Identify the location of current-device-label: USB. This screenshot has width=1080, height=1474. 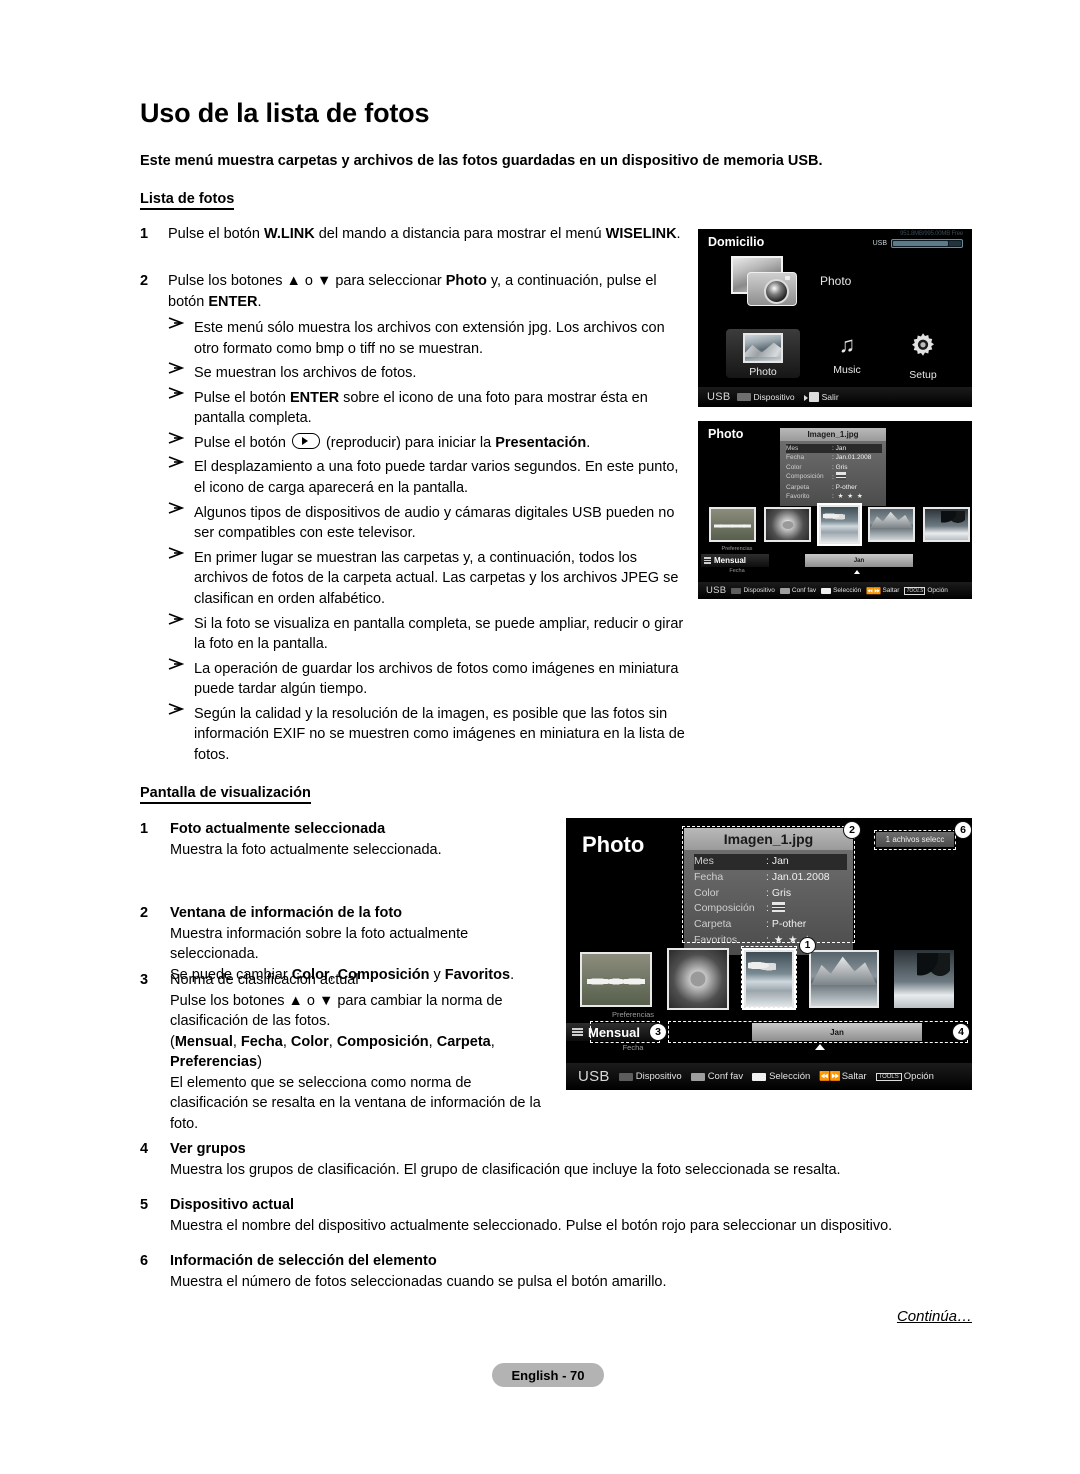
(594, 1076).